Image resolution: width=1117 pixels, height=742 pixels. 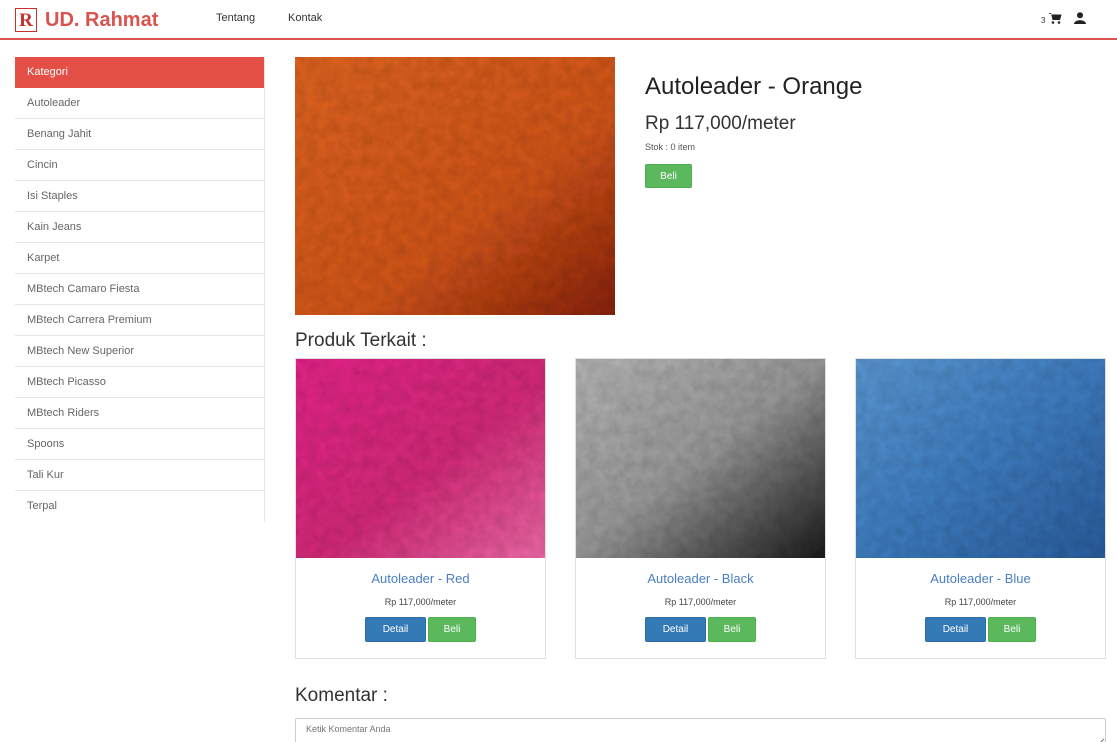 What do you see at coordinates (139, 351) in the screenshot?
I see `category-item-mbtech-new-superior: MBtech New Superior` at bounding box center [139, 351].